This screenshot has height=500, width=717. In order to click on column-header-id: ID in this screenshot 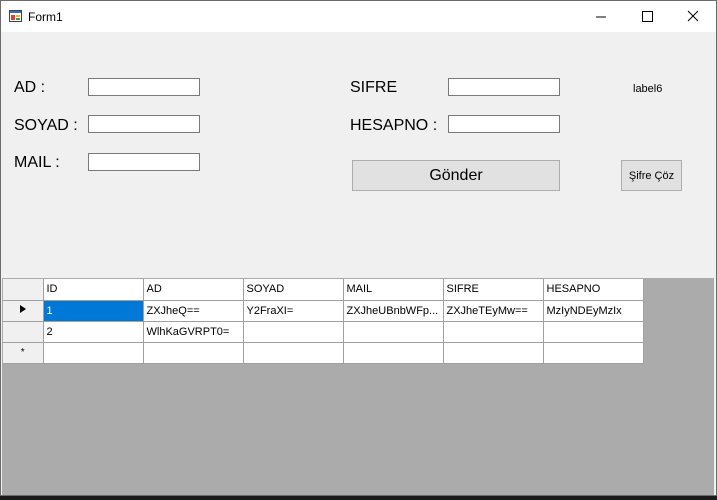, I will do `click(93, 290)`.